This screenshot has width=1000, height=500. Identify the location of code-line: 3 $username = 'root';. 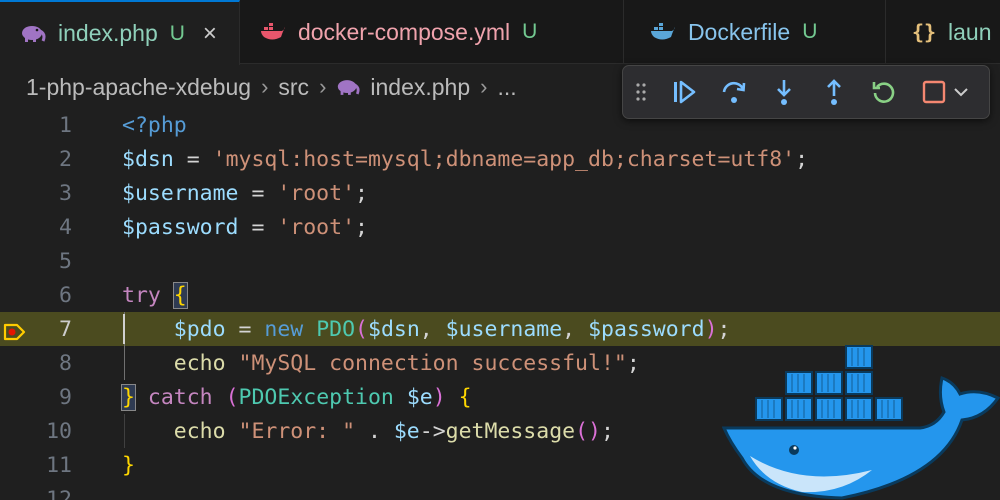
(500, 193).